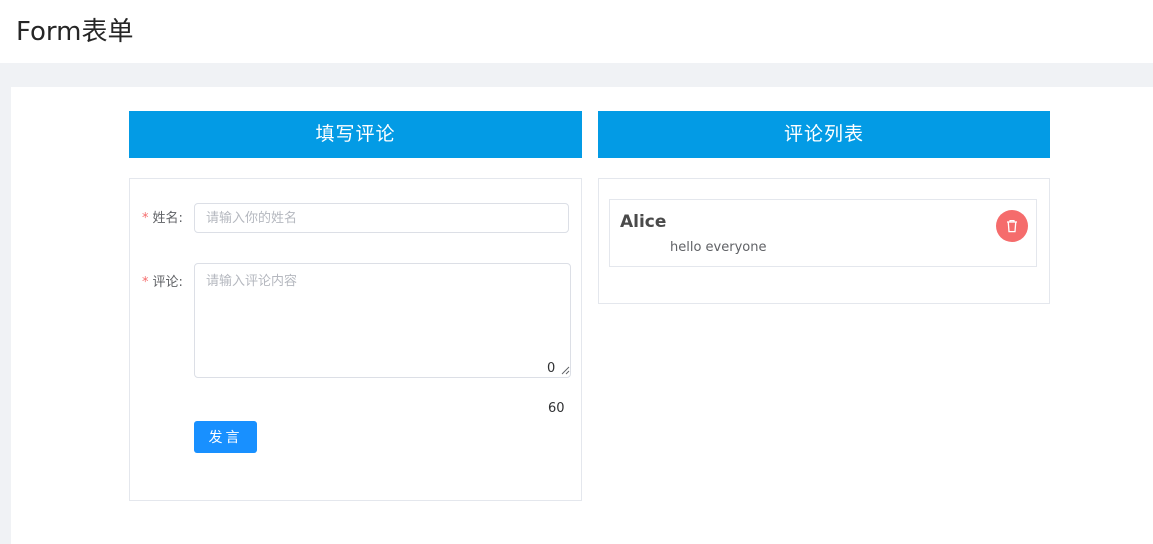 This screenshot has height=544, width=1153. I want to click on list-item: Alice hello everyone, so click(823, 233).